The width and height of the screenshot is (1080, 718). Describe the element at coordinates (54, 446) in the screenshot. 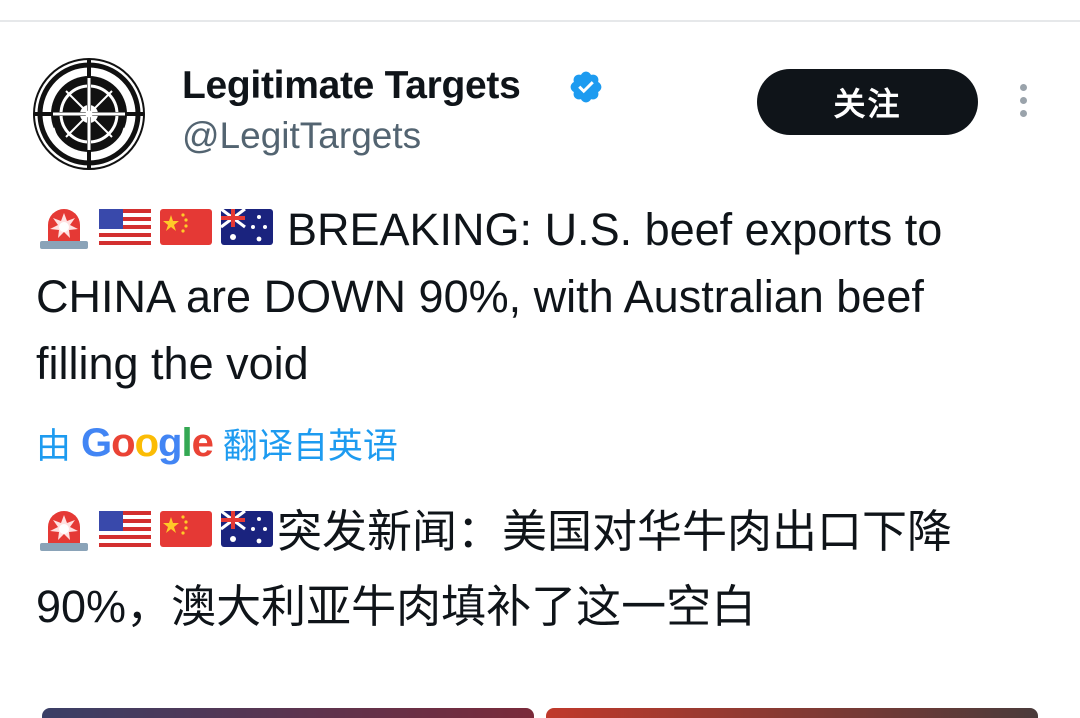

I see `translation-prefix: 由` at that location.